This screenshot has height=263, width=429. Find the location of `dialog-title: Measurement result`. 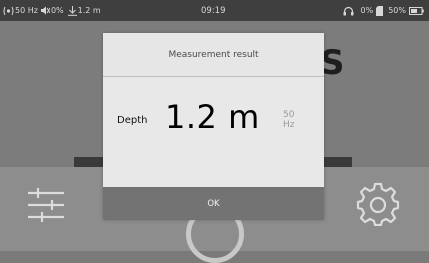

dialog-title: Measurement result is located at coordinates (213, 54).